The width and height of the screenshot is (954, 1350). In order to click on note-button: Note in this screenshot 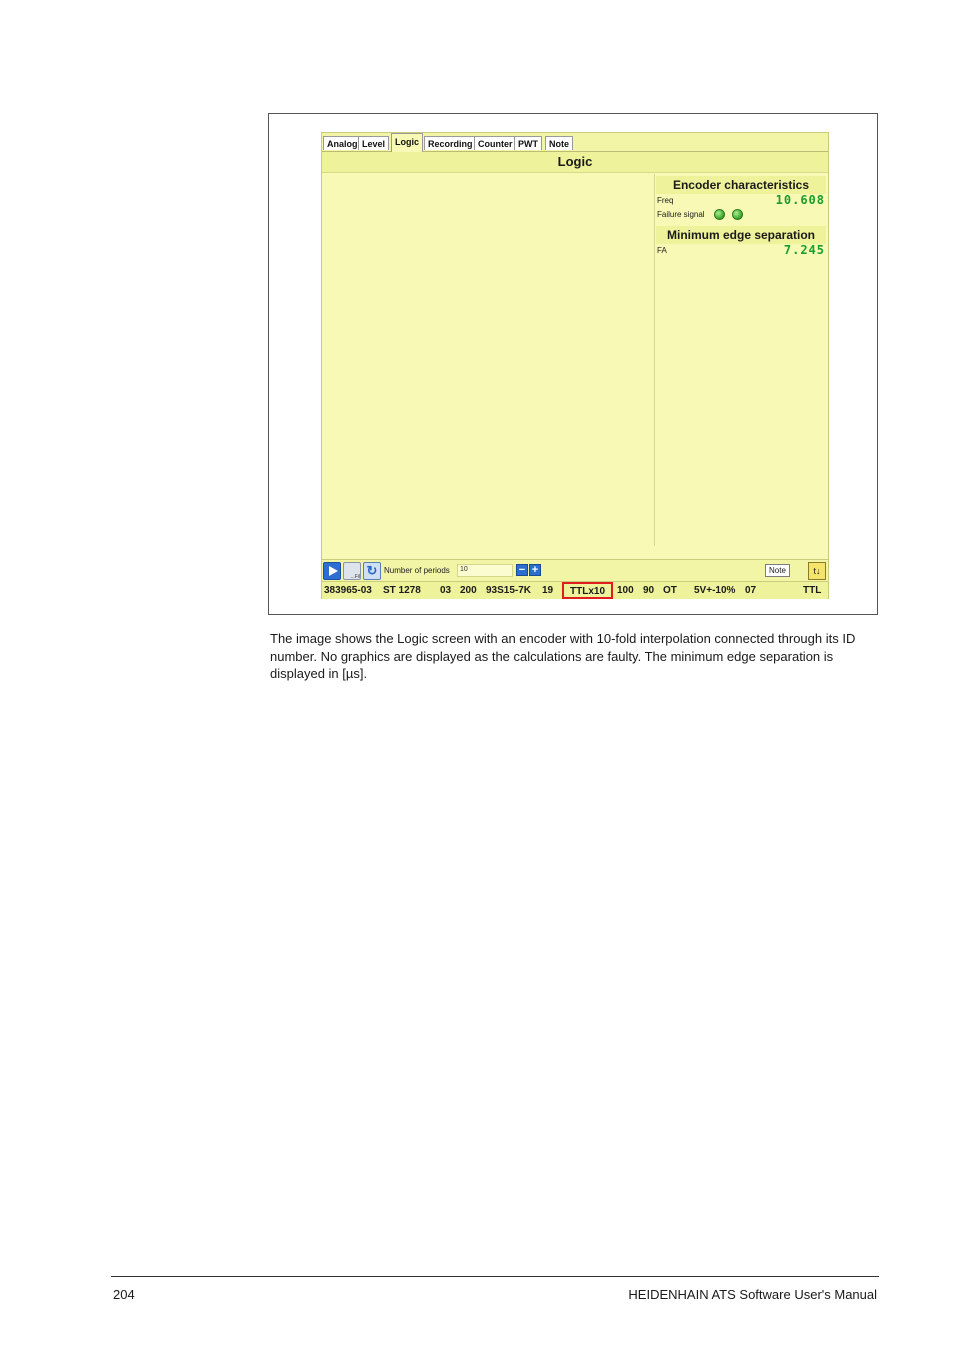, I will do `click(777, 570)`.